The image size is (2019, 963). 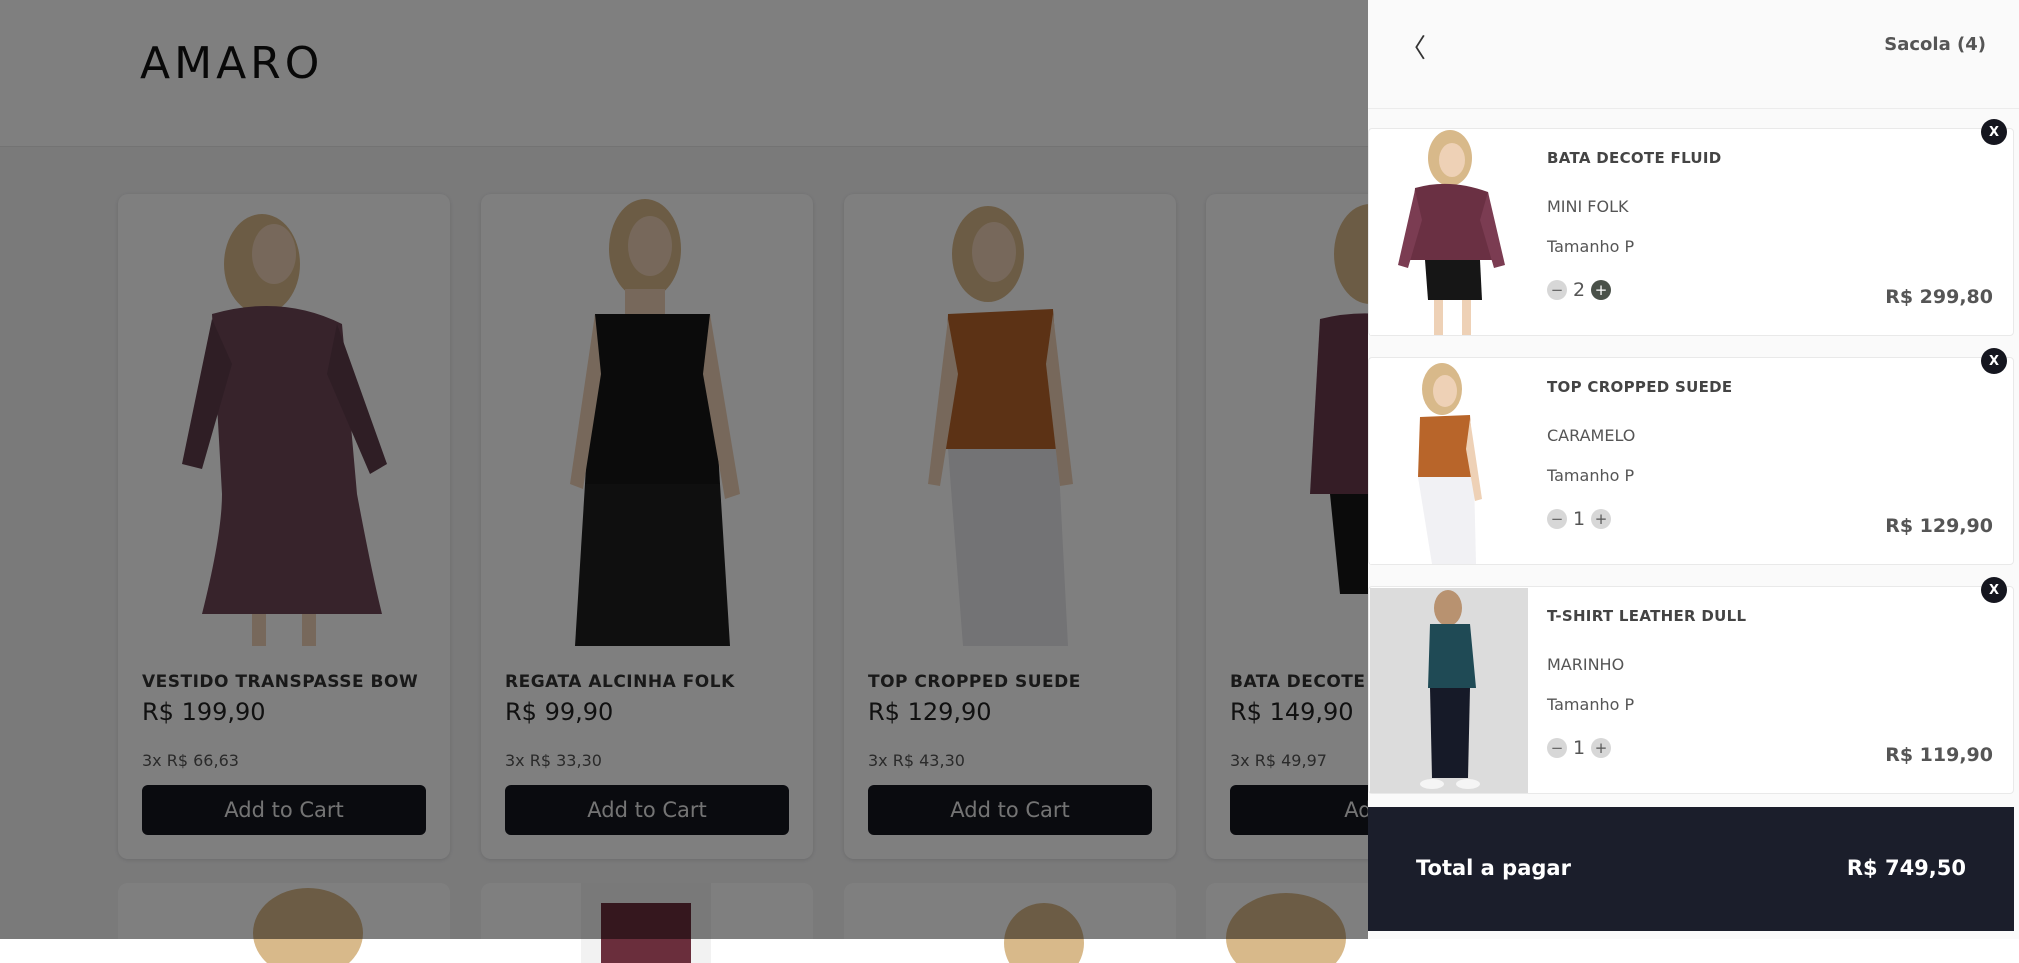 I want to click on cart-item-price: R$ 119,90, so click(x=1939, y=755).